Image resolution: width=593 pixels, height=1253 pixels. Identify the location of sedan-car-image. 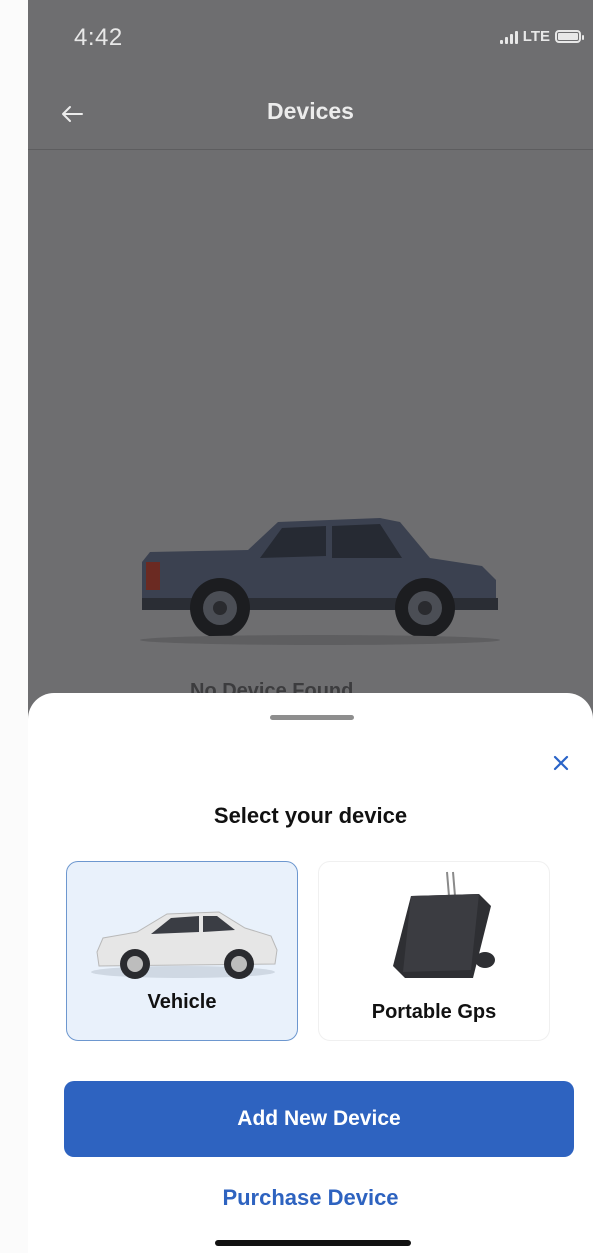
(184, 945).